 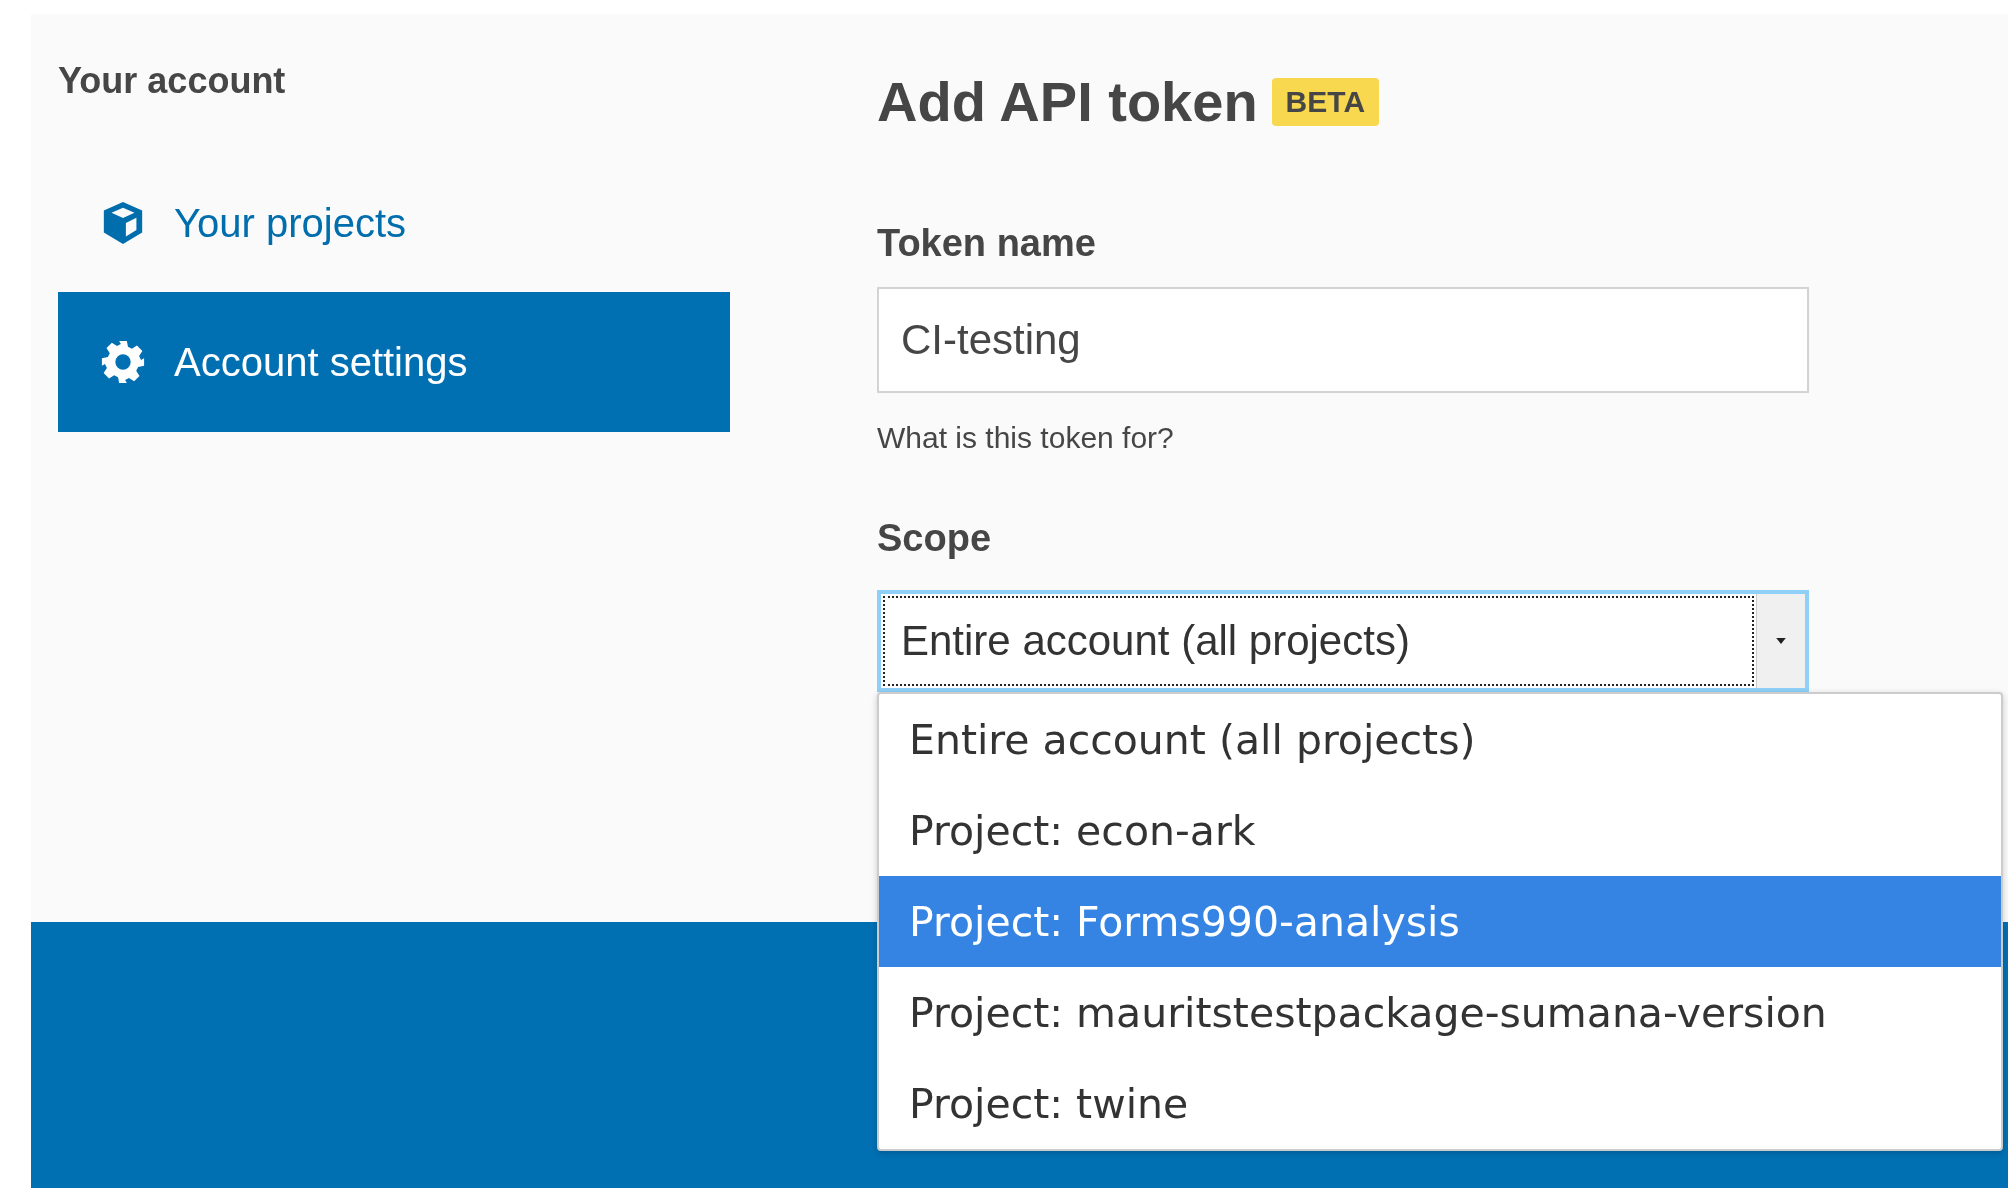 I want to click on sidebar-item: Your projects, so click(x=394, y=223).